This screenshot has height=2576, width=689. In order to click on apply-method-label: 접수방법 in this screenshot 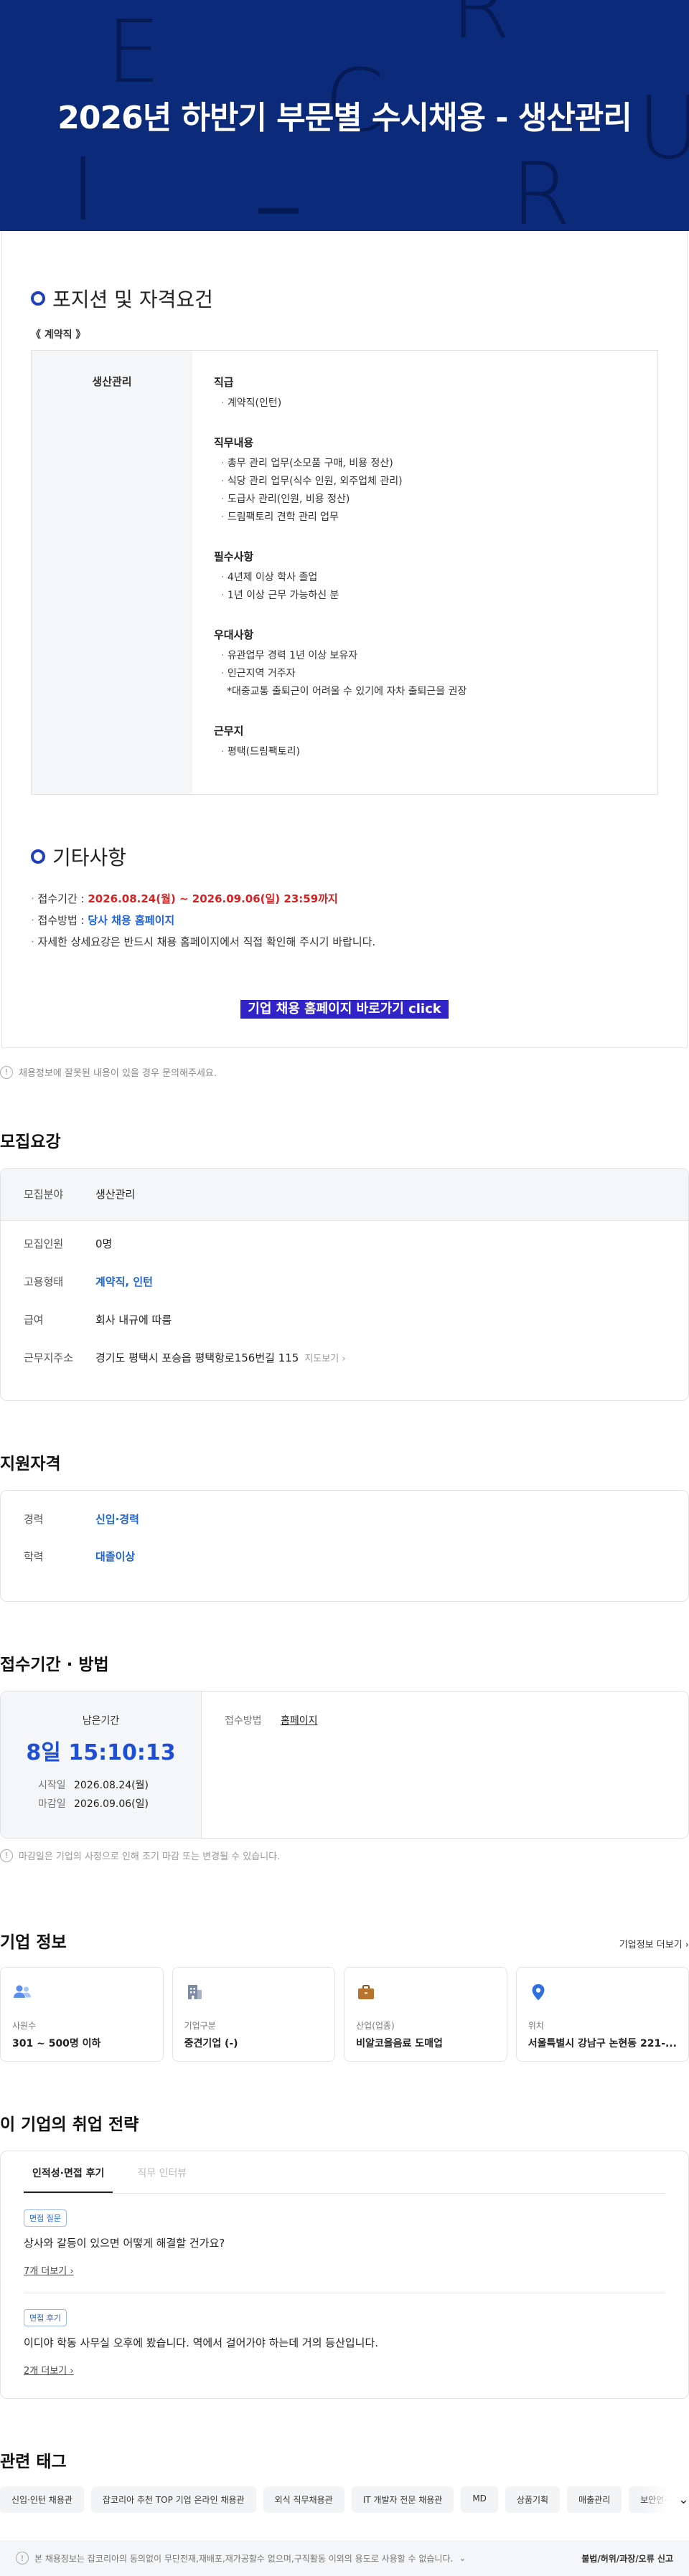, I will do `click(243, 1721)`.